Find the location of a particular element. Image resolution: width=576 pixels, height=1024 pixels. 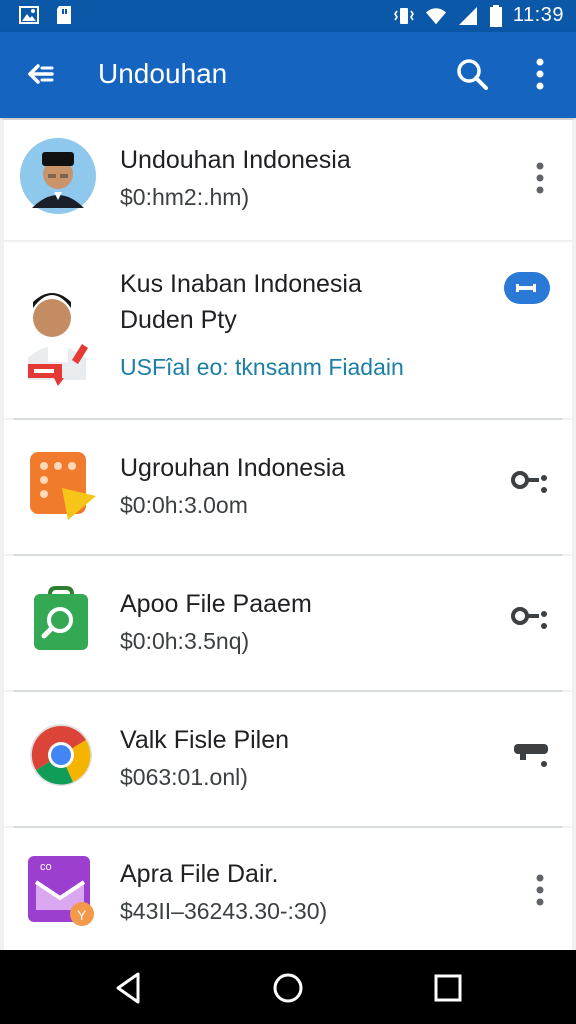

item-subtitle: $0:0h:3.0om is located at coordinates (184, 505).